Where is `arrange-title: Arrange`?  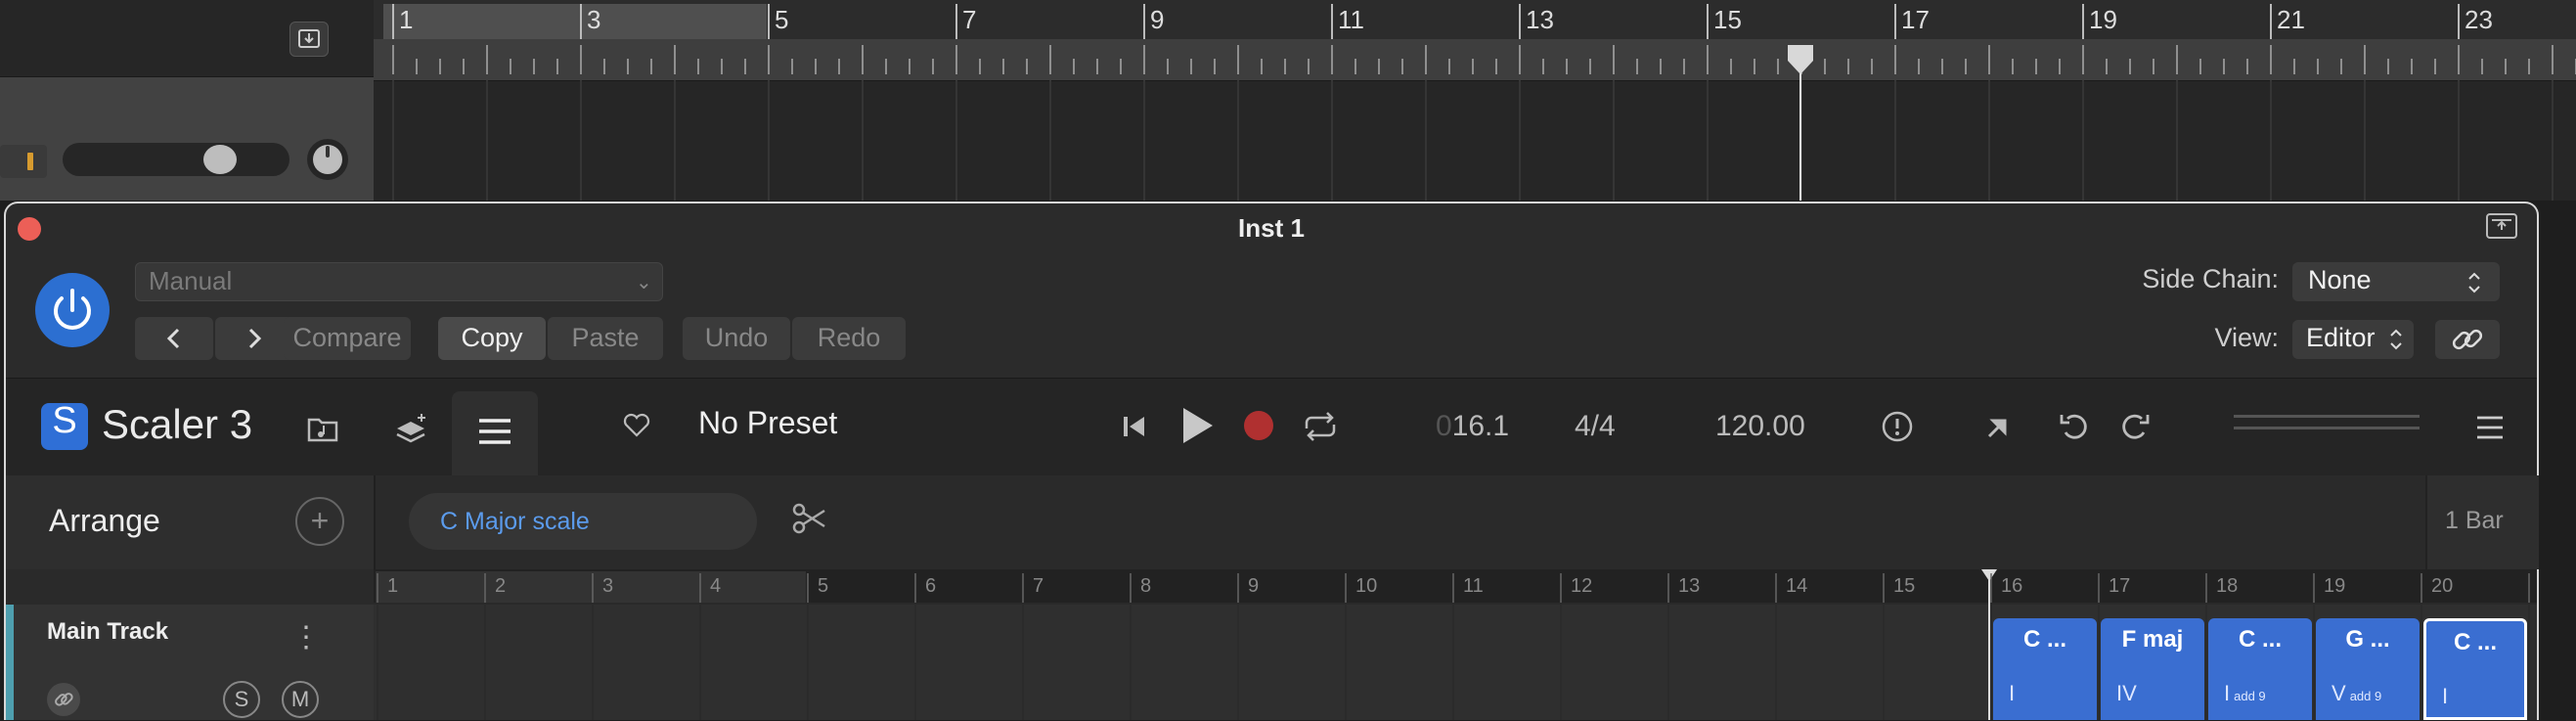
arrange-title: Arrange is located at coordinates (104, 520).